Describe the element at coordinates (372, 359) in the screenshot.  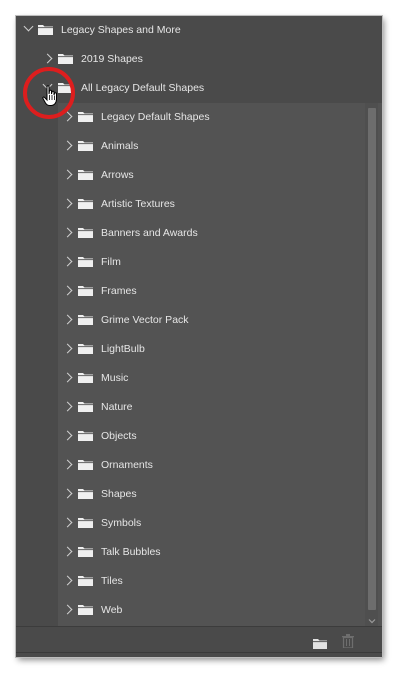
I see `scrollbar-thumb` at that location.